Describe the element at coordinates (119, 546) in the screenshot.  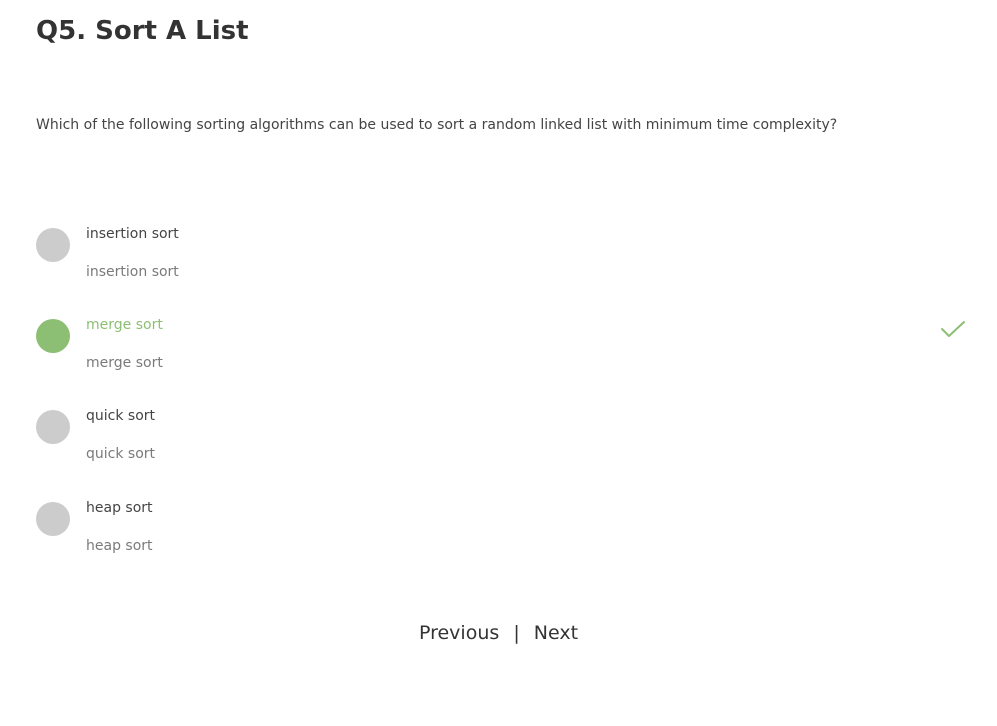
I see `option-sublabel: heap sort` at that location.